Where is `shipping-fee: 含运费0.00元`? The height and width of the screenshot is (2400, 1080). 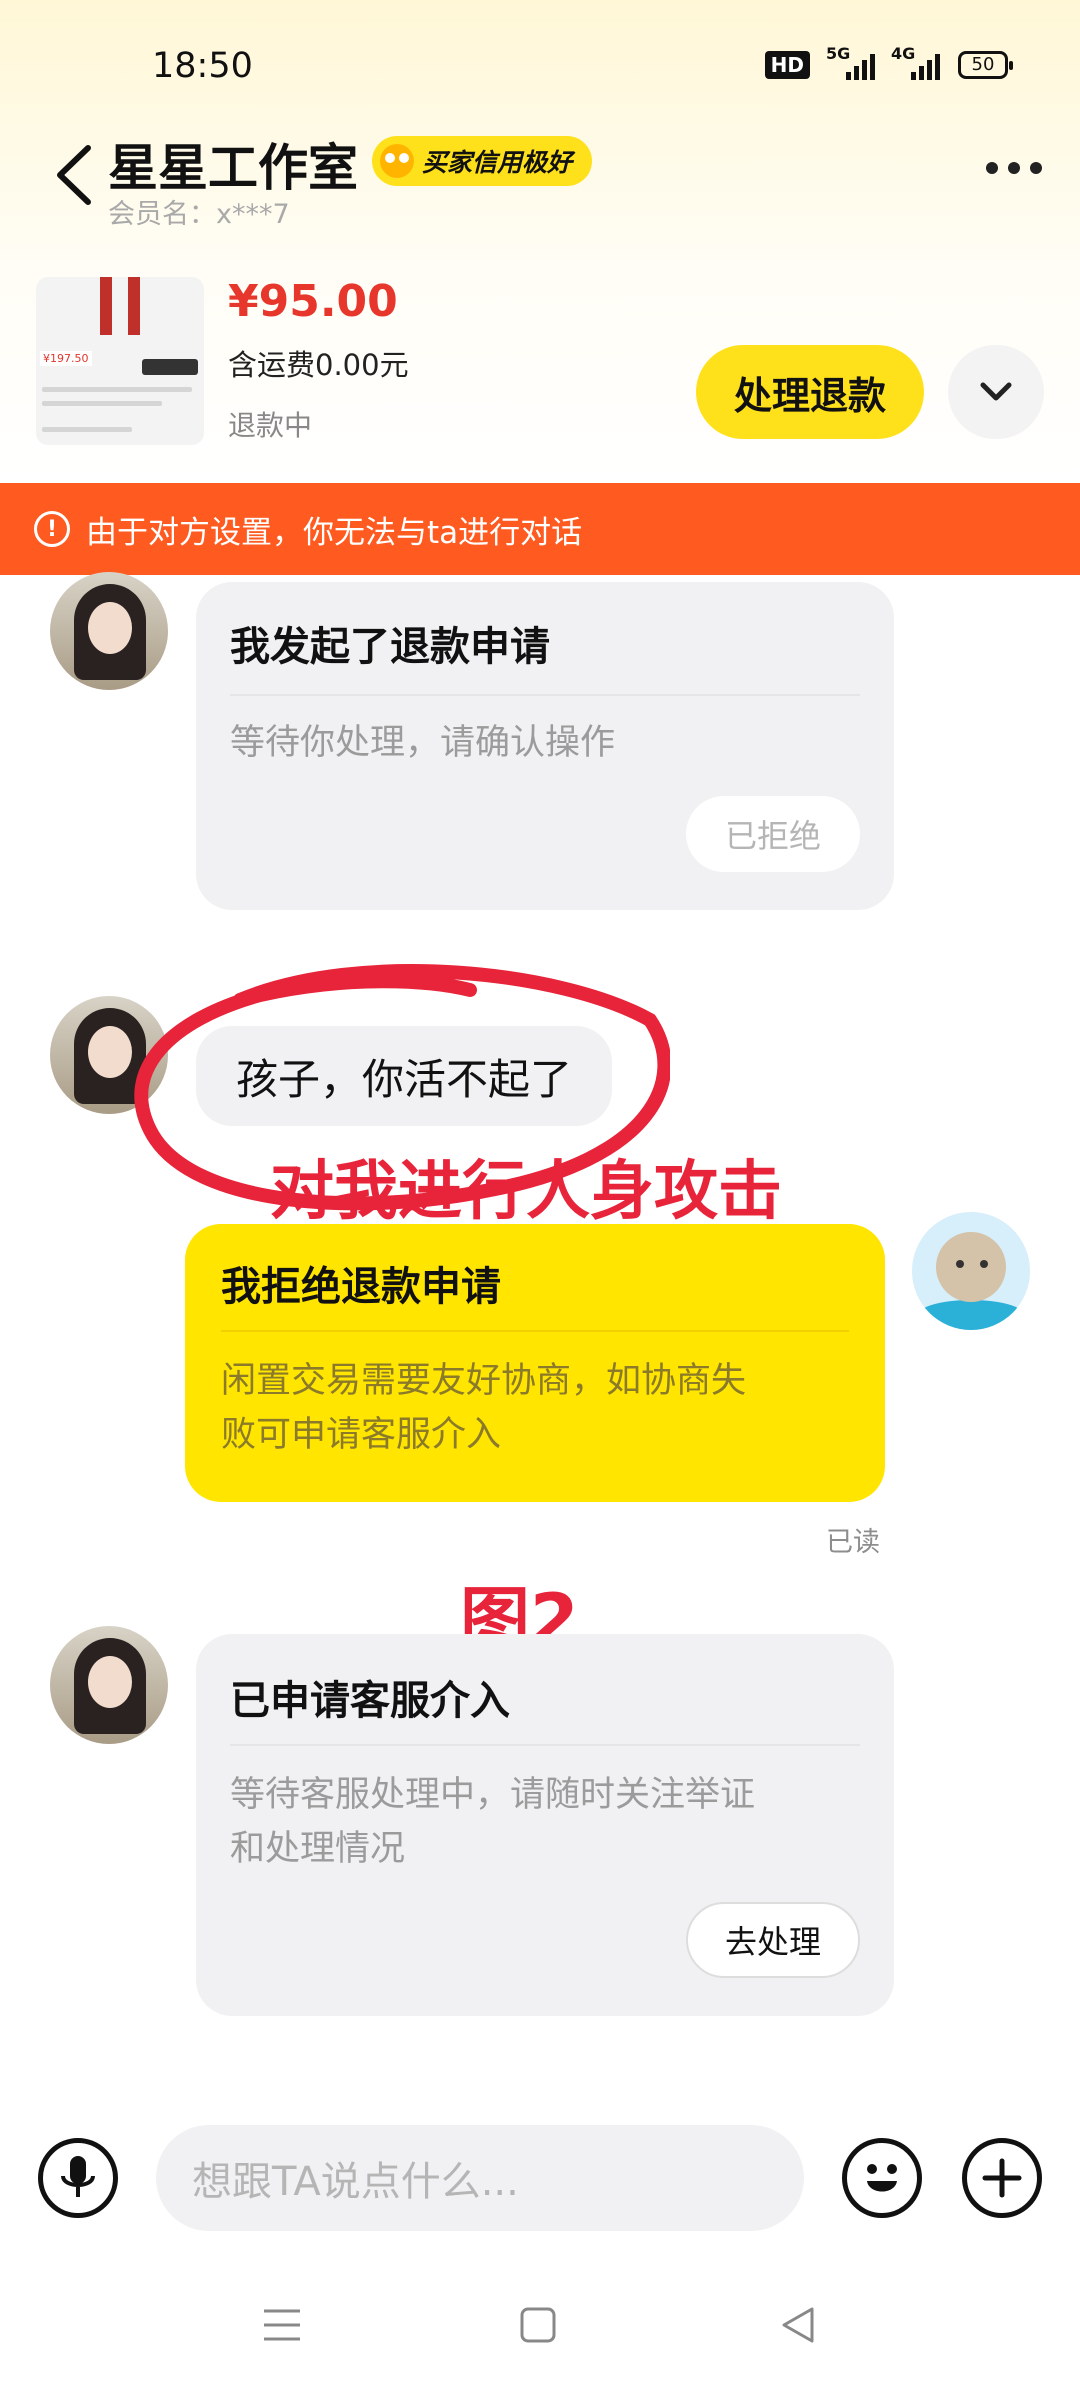 shipping-fee: 含运费0.00元 is located at coordinates (318, 365).